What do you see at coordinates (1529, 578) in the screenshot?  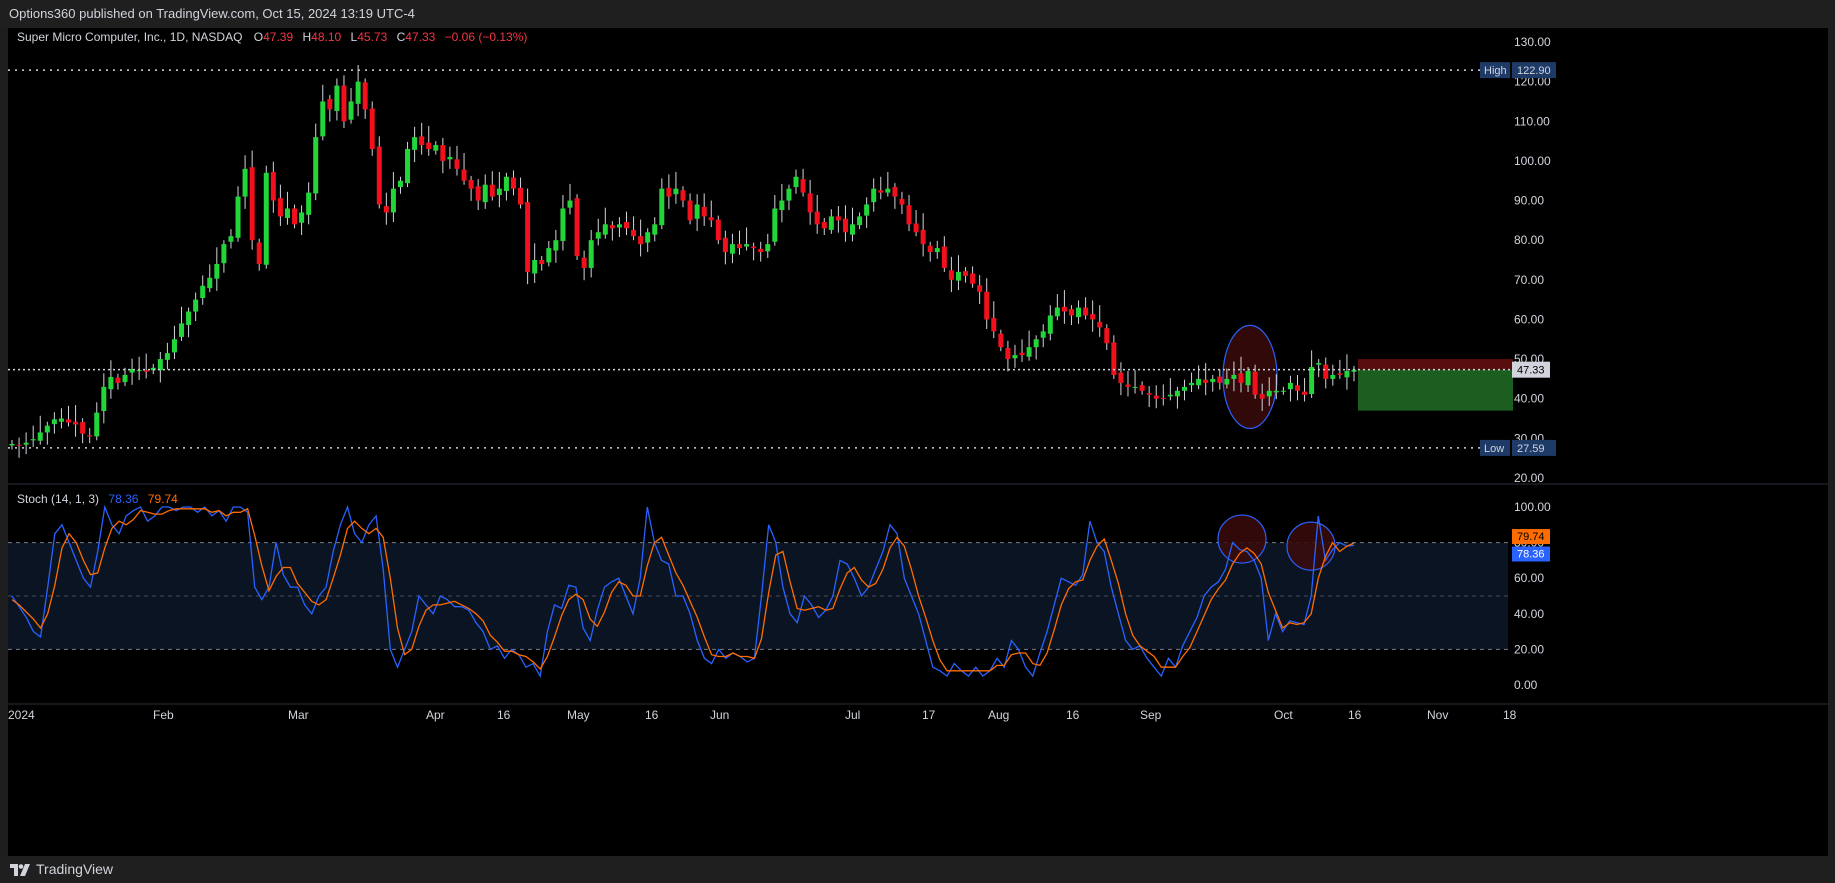 I see `stoch-axis-tick: 60.00` at bounding box center [1529, 578].